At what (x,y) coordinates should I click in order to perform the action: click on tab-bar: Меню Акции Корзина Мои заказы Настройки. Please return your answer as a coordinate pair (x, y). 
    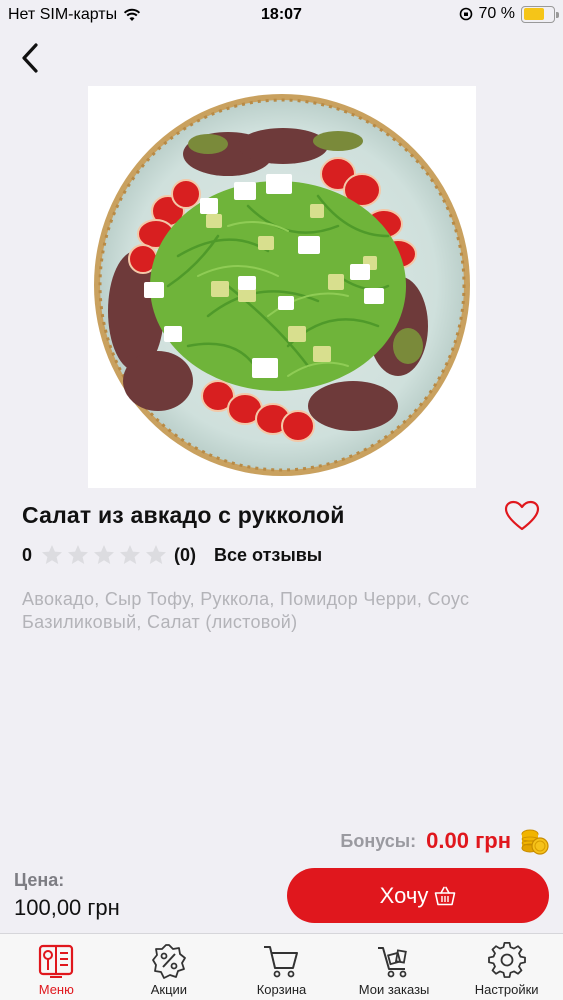
    Looking at the image, I should click on (281, 966).